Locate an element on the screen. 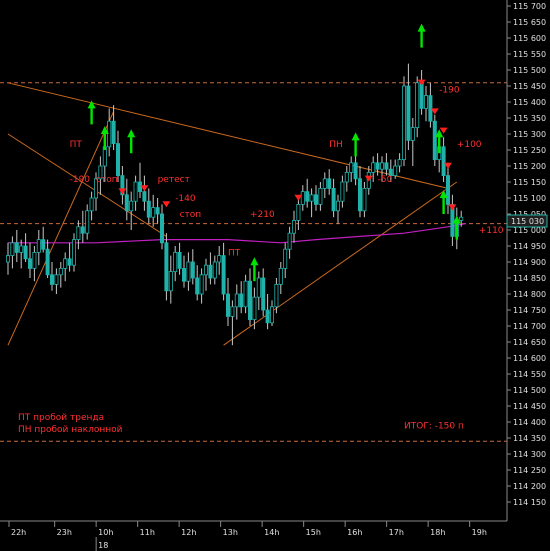  x-tick-label: 16h is located at coordinates (354, 532).